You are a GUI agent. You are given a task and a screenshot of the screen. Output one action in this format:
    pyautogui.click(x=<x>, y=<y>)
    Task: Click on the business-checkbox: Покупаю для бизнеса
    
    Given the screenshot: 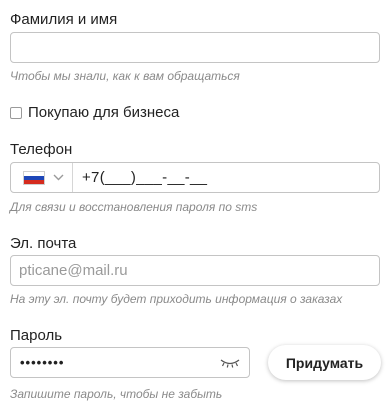 What is the action you would take?
    pyautogui.click(x=94, y=112)
    